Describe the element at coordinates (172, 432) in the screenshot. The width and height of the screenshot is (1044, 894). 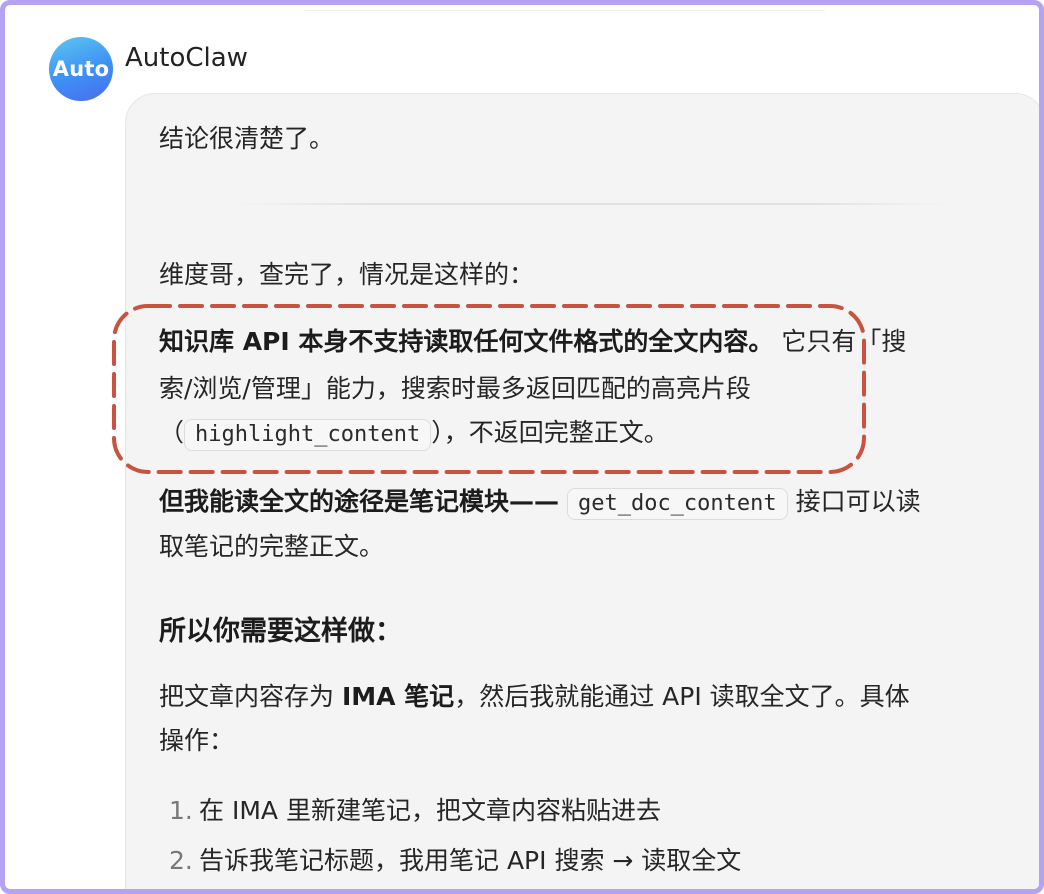
I see `para1-open-paren: （` at that location.